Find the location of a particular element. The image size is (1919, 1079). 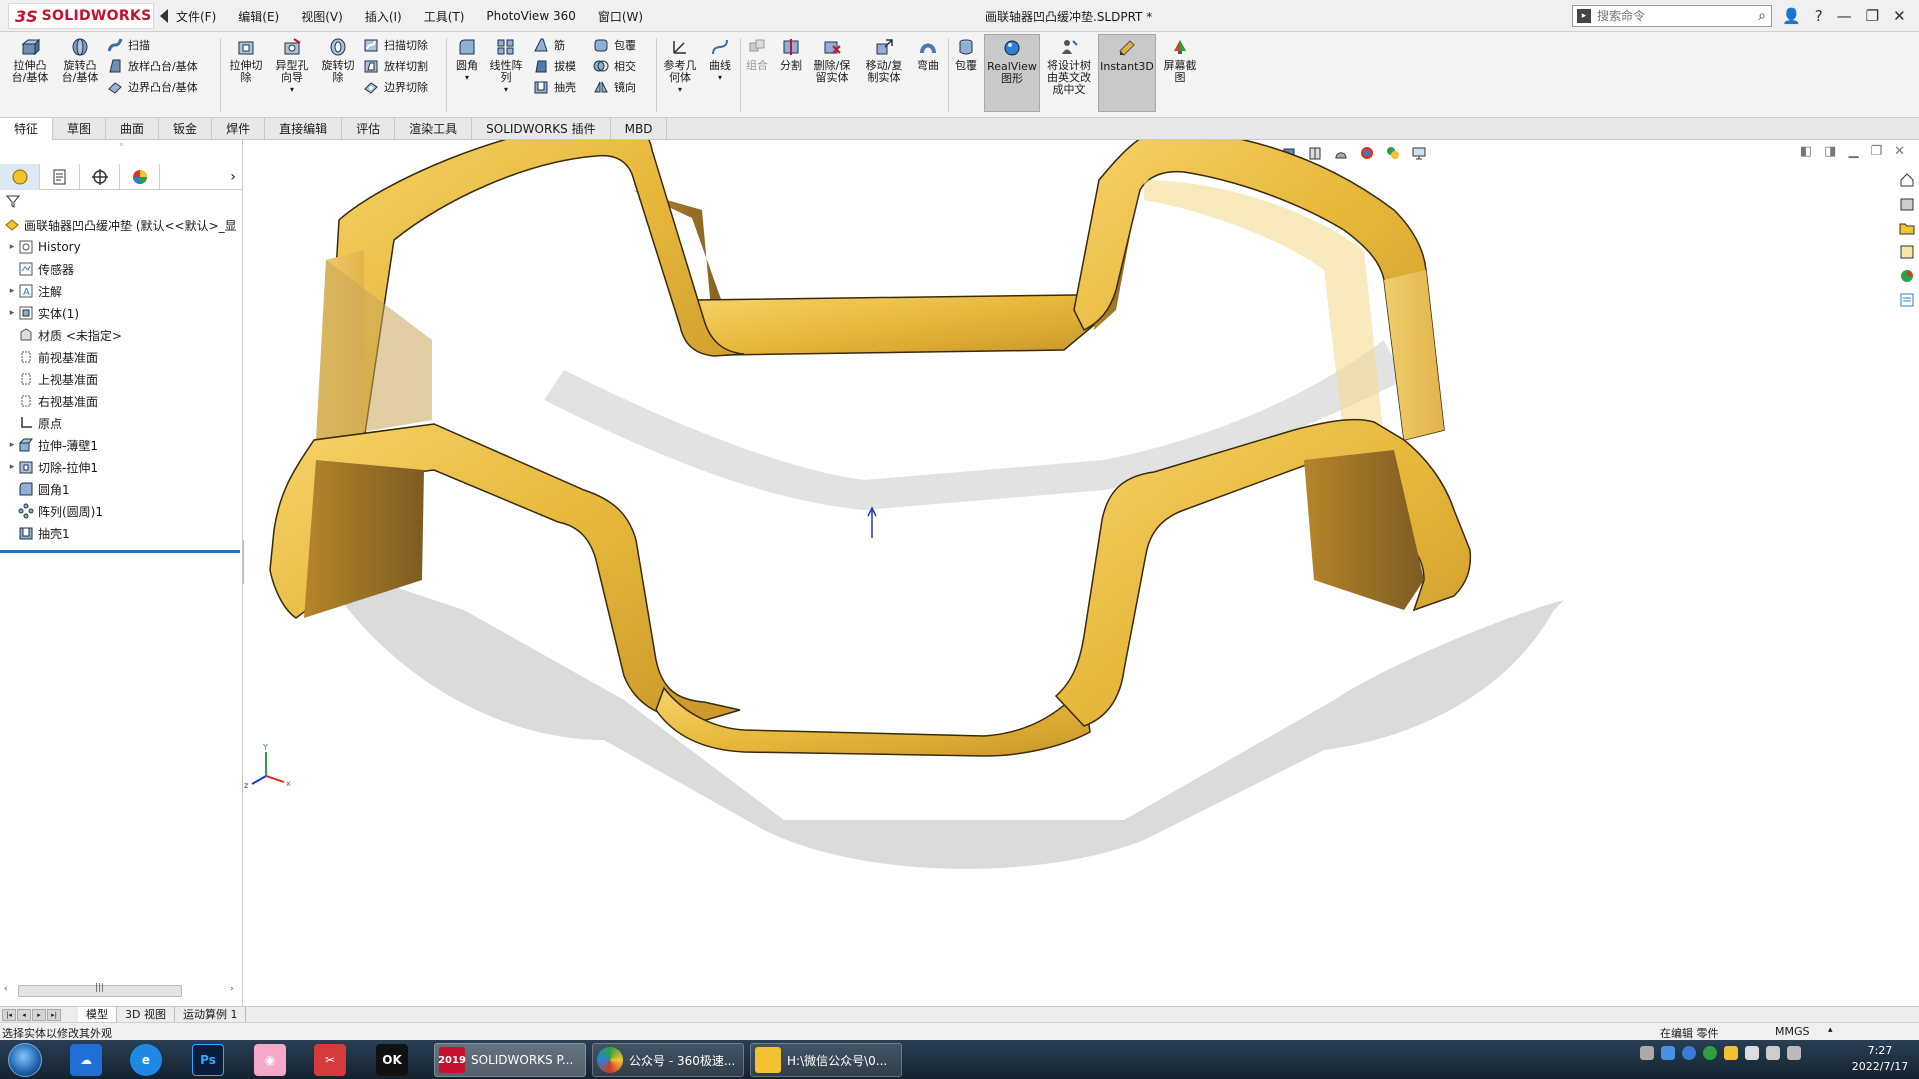

tab-direct-editing: 直接编辑 is located at coordinates (304, 129).